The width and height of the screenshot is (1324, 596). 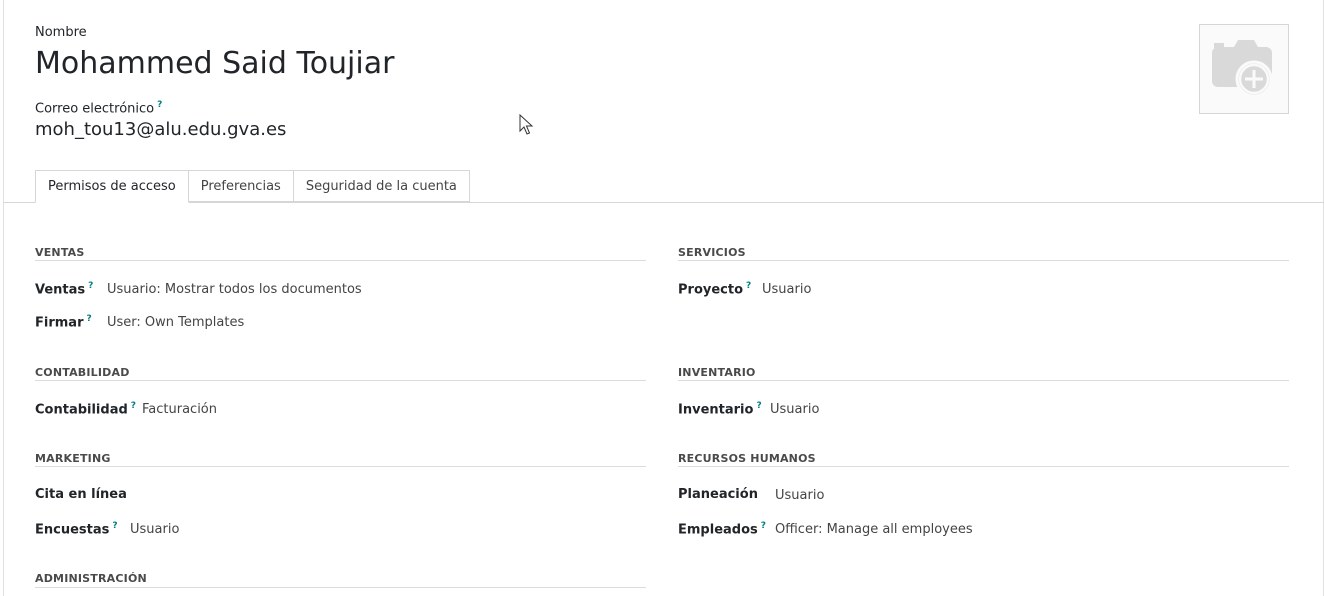 I want to click on field-label-firmar: Firmar?, so click(x=63, y=322).